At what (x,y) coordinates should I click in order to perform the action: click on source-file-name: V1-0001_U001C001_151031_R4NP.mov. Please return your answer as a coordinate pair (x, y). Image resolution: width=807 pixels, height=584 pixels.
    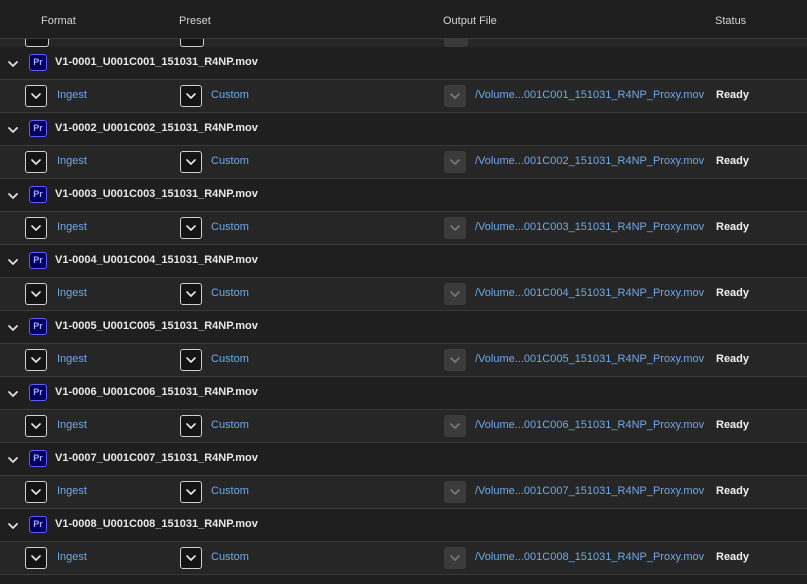
    Looking at the image, I should click on (156, 62).